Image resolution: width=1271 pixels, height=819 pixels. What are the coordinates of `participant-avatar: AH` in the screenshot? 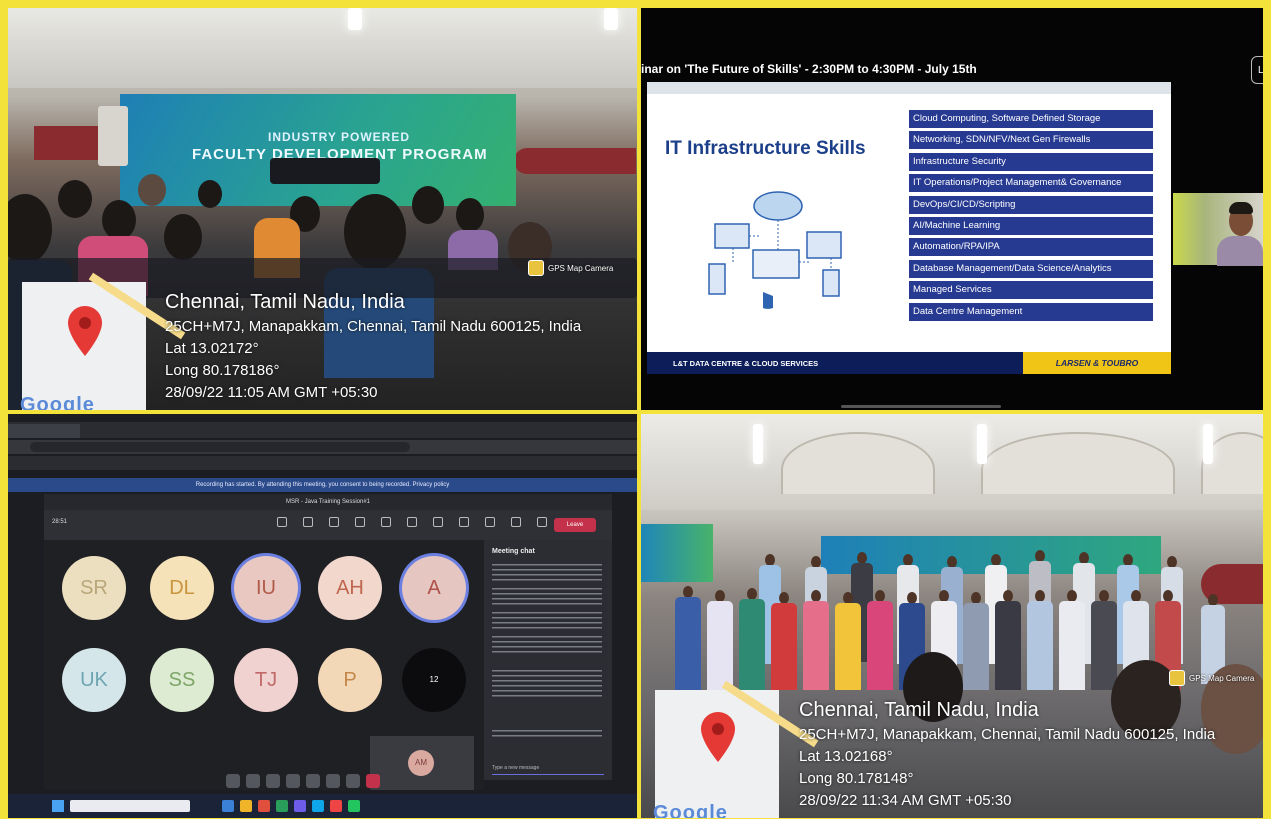 It's located at (350, 588).